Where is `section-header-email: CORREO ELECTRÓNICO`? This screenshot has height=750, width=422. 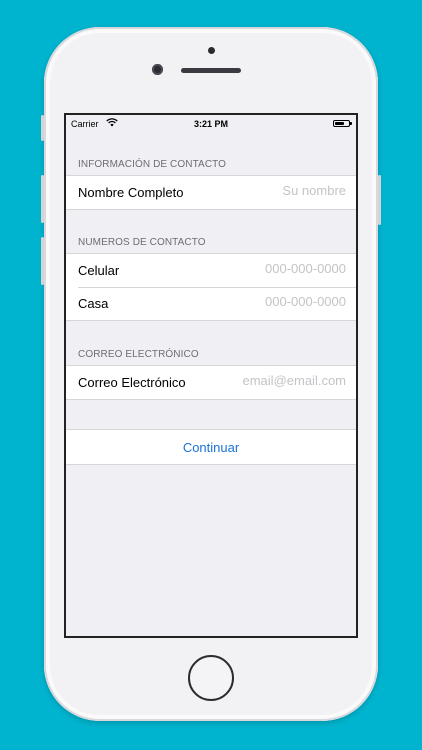
section-header-email: CORREO ELECTRÓNICO is located at coordinates (138, 354).